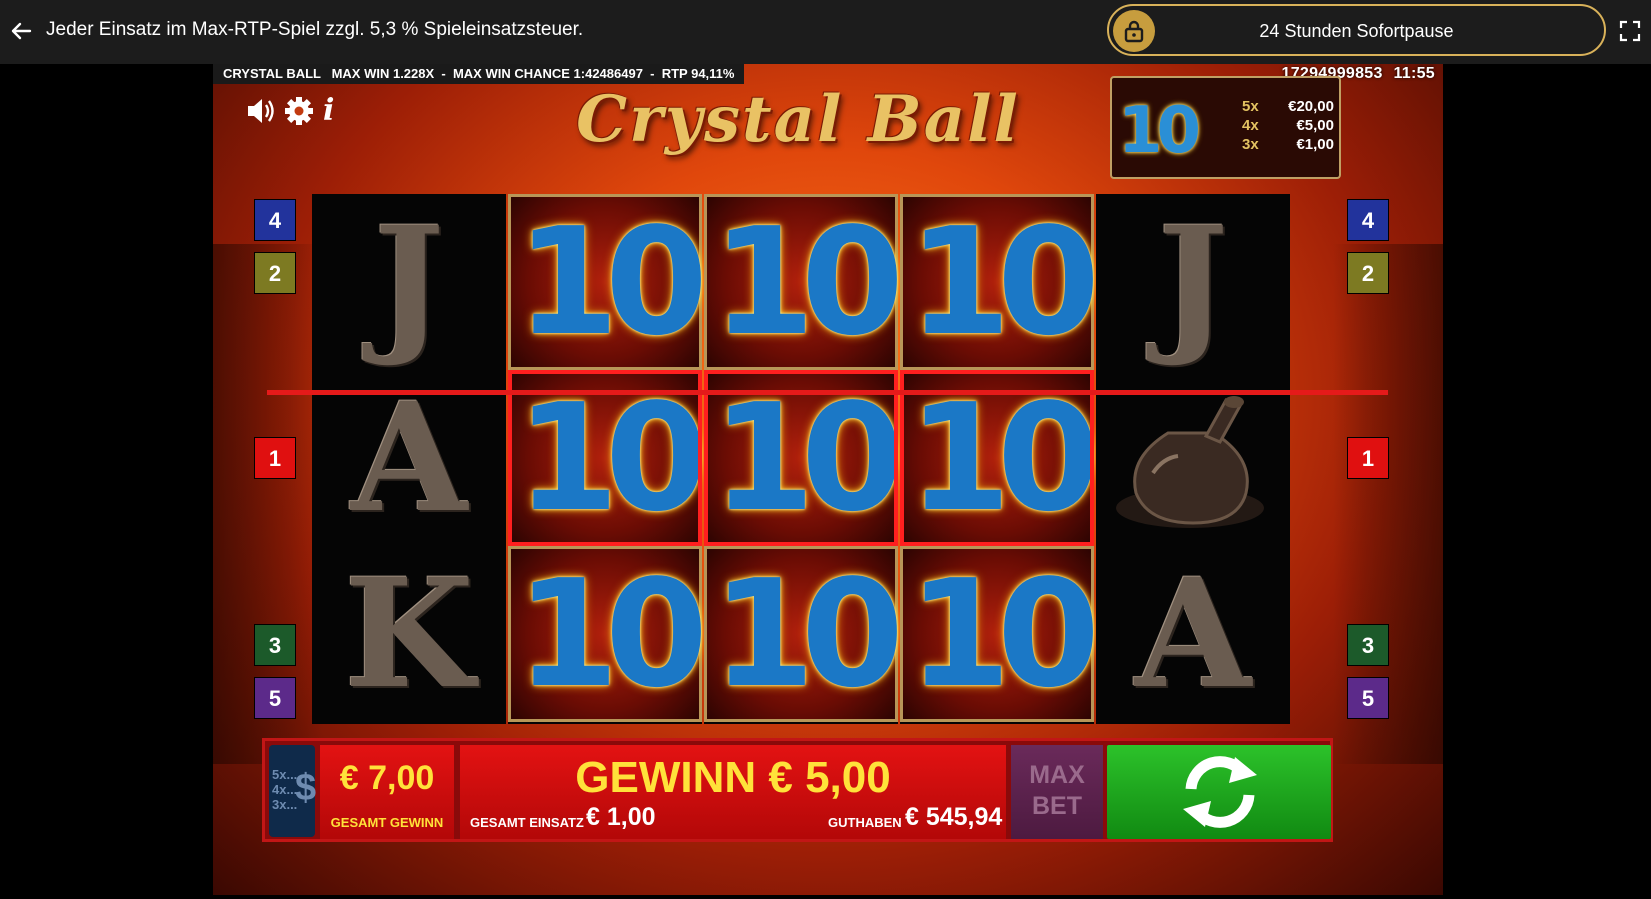 The width and height of the screenshot is (1651, 899). I want to click on line-marker-left: 2, so click(275, 273).